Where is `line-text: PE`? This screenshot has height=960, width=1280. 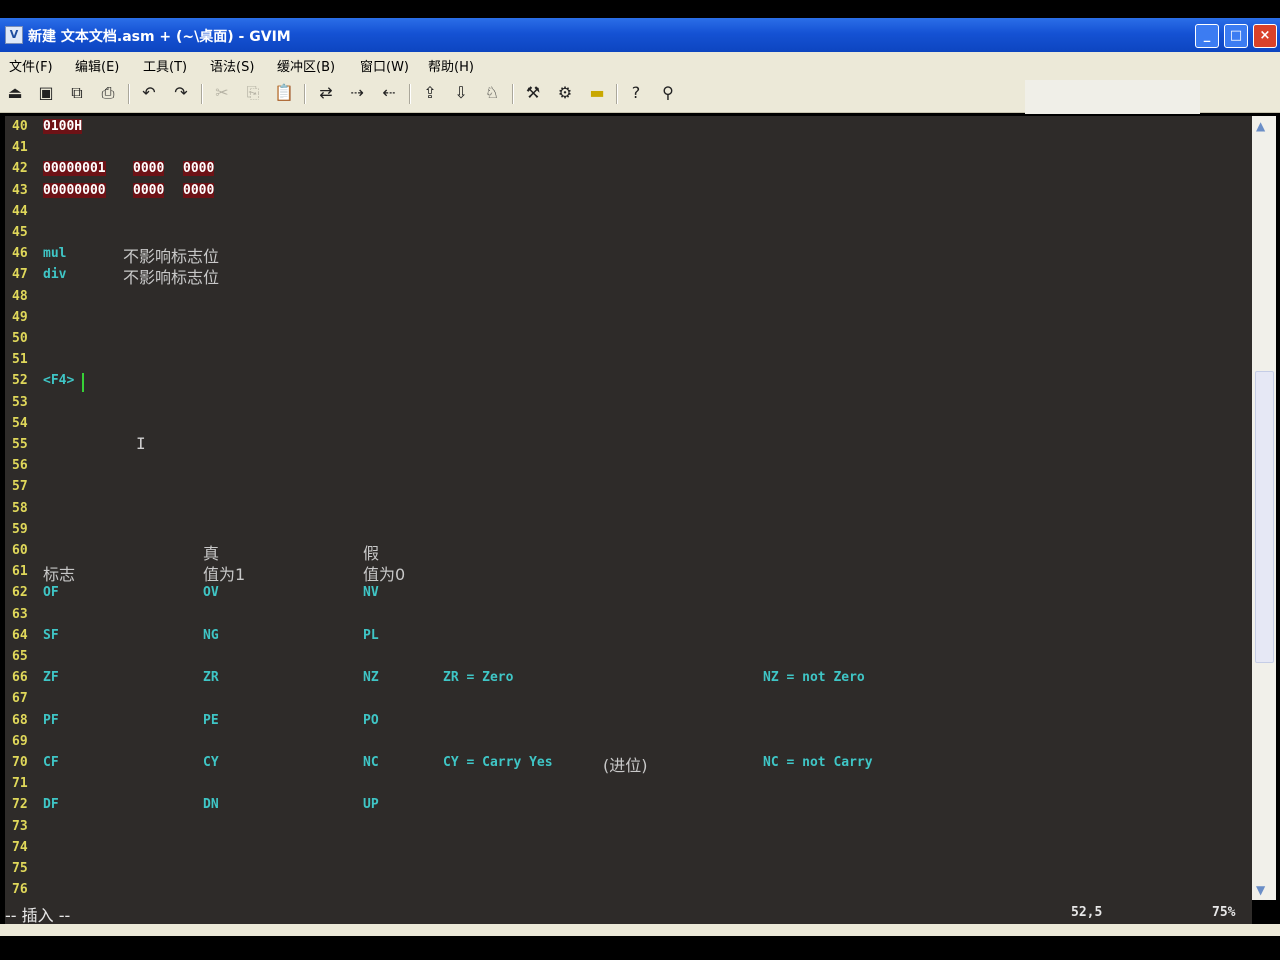
line-text: PE is located at coordinates (211, 720).